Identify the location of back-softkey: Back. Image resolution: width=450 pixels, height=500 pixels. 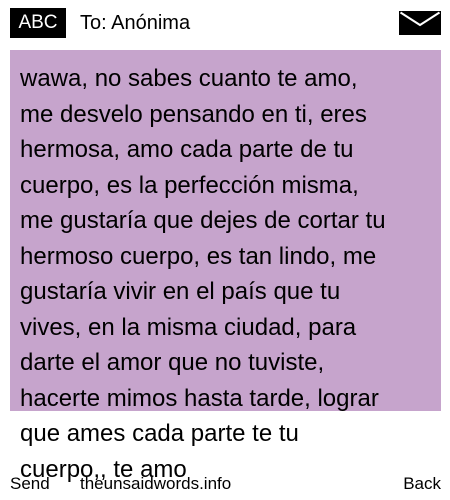
(422, 484).